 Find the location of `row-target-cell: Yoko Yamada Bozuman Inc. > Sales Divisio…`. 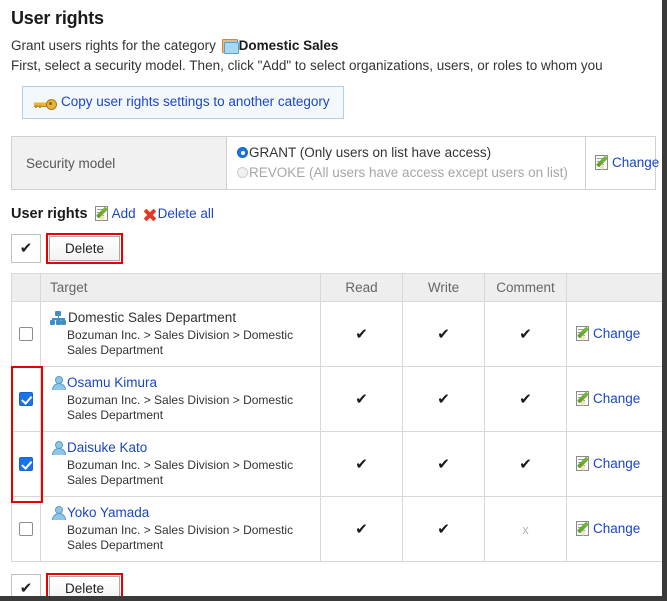

row-target-cell: Yoko Yamada Bozuman Inc. > Sales Divisio… is located at coordinates (180, 529).